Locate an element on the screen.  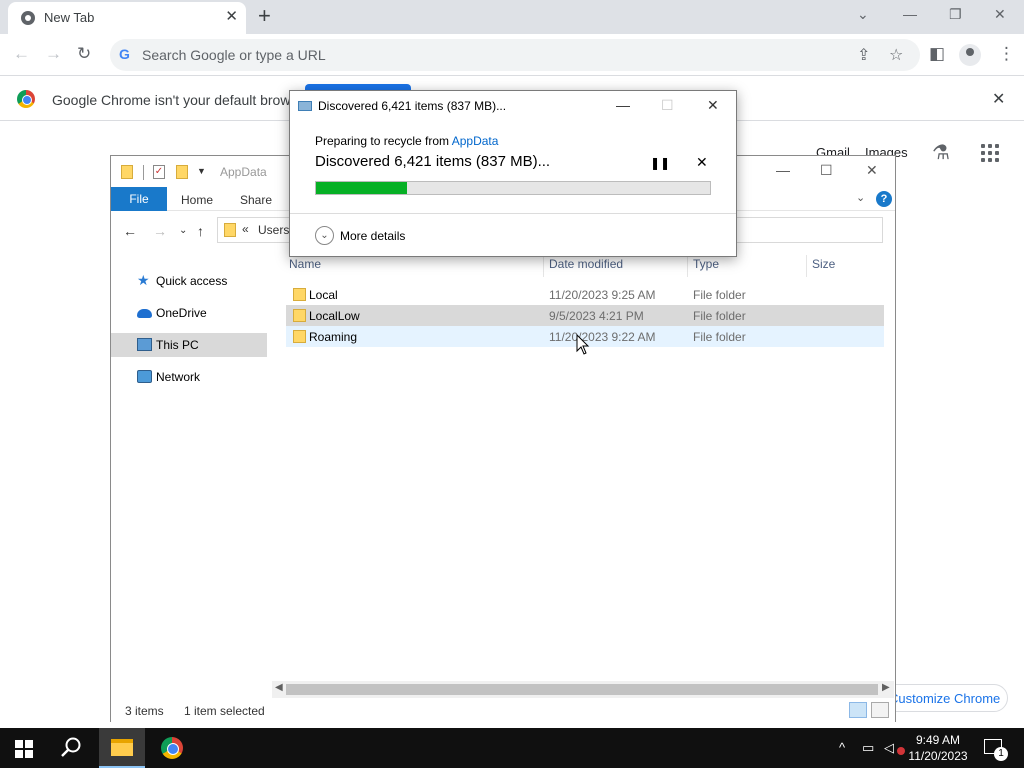
progress-fill is located at coordinates (361, 188).